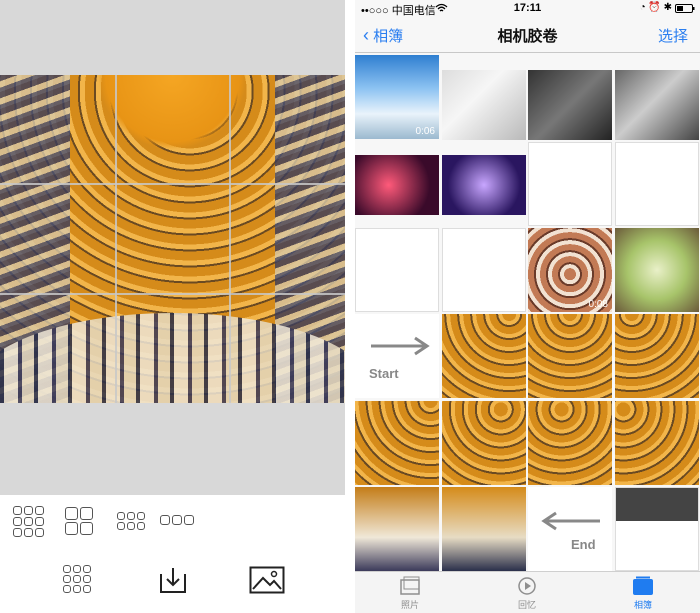 The width and height of the screenshot is (700, 613). I want to click on end-marker: End, so click(570, 529).